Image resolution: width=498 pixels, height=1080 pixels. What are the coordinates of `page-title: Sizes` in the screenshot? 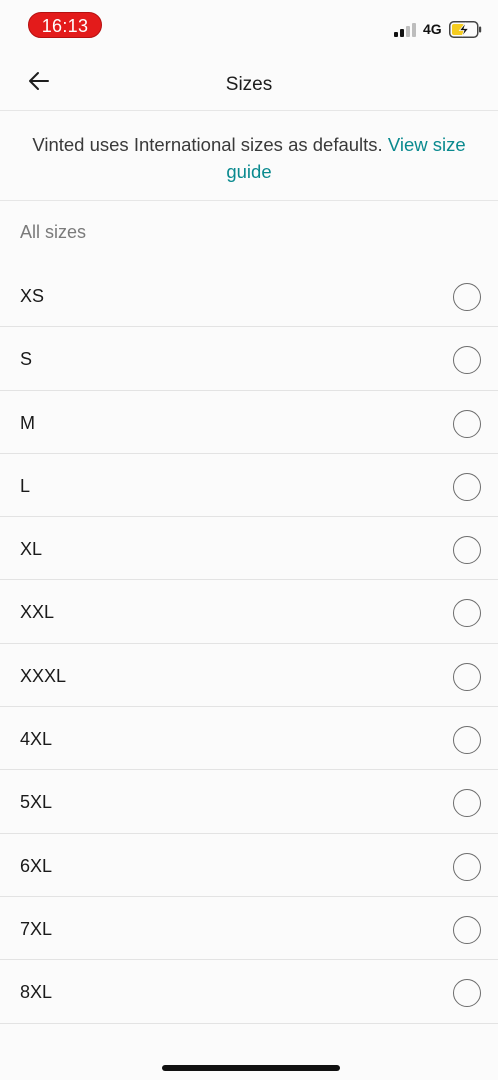 It's located at (249, 84).